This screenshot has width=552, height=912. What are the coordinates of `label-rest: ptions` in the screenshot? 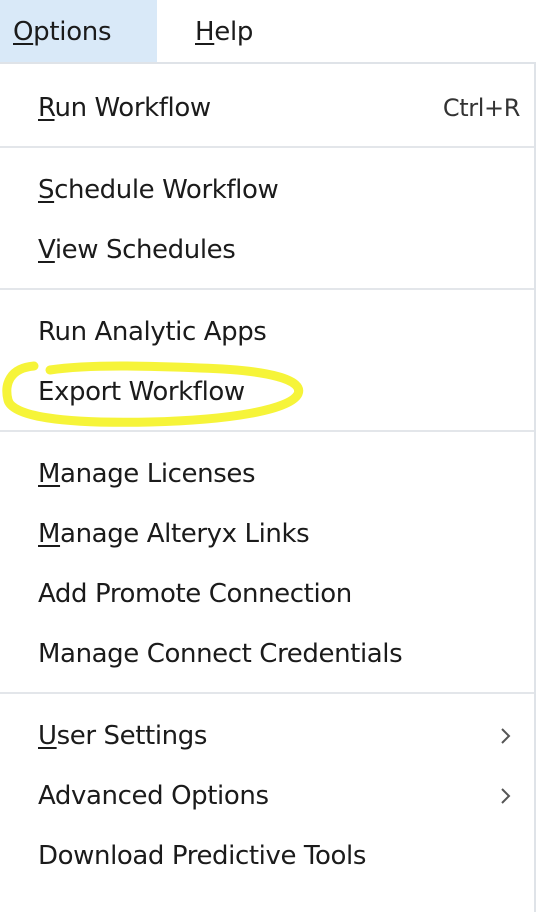 It's located at (72, 32).